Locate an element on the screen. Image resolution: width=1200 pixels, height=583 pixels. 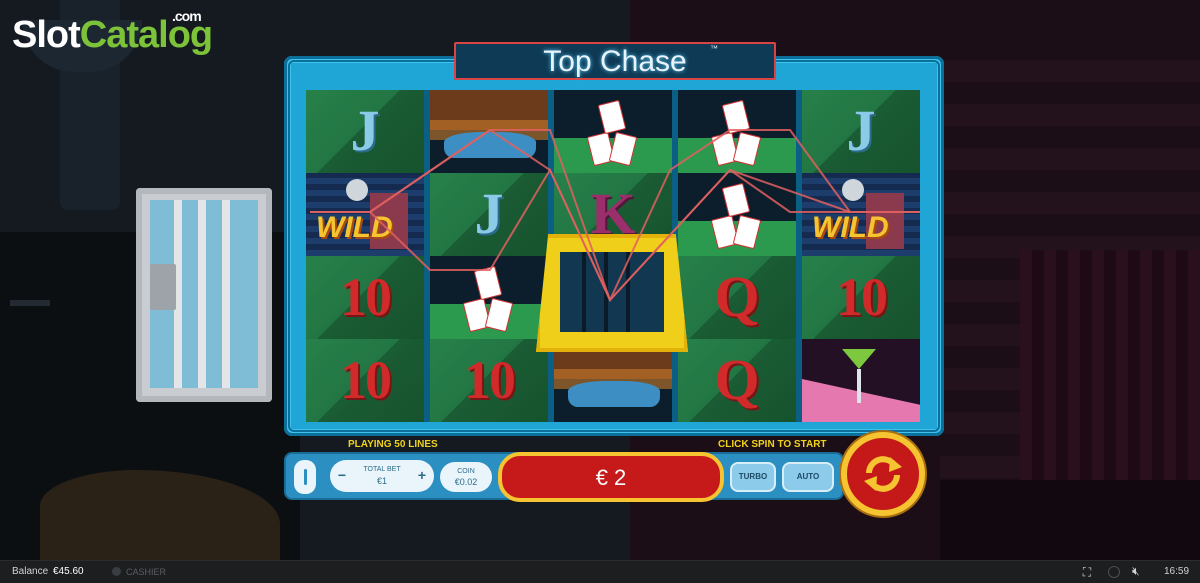
martini-glass-icon is located at coordinates (859, 359).